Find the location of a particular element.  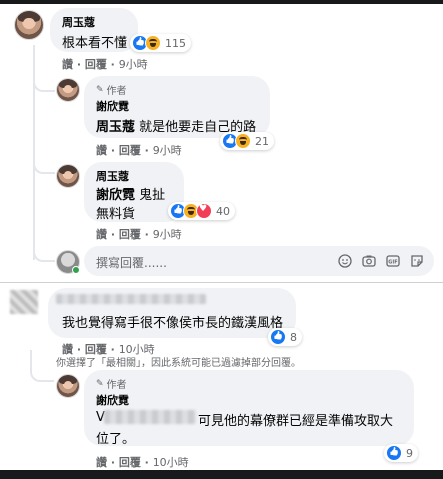

comment-text-line2: 位了。 is located at coordinates (116, 439).